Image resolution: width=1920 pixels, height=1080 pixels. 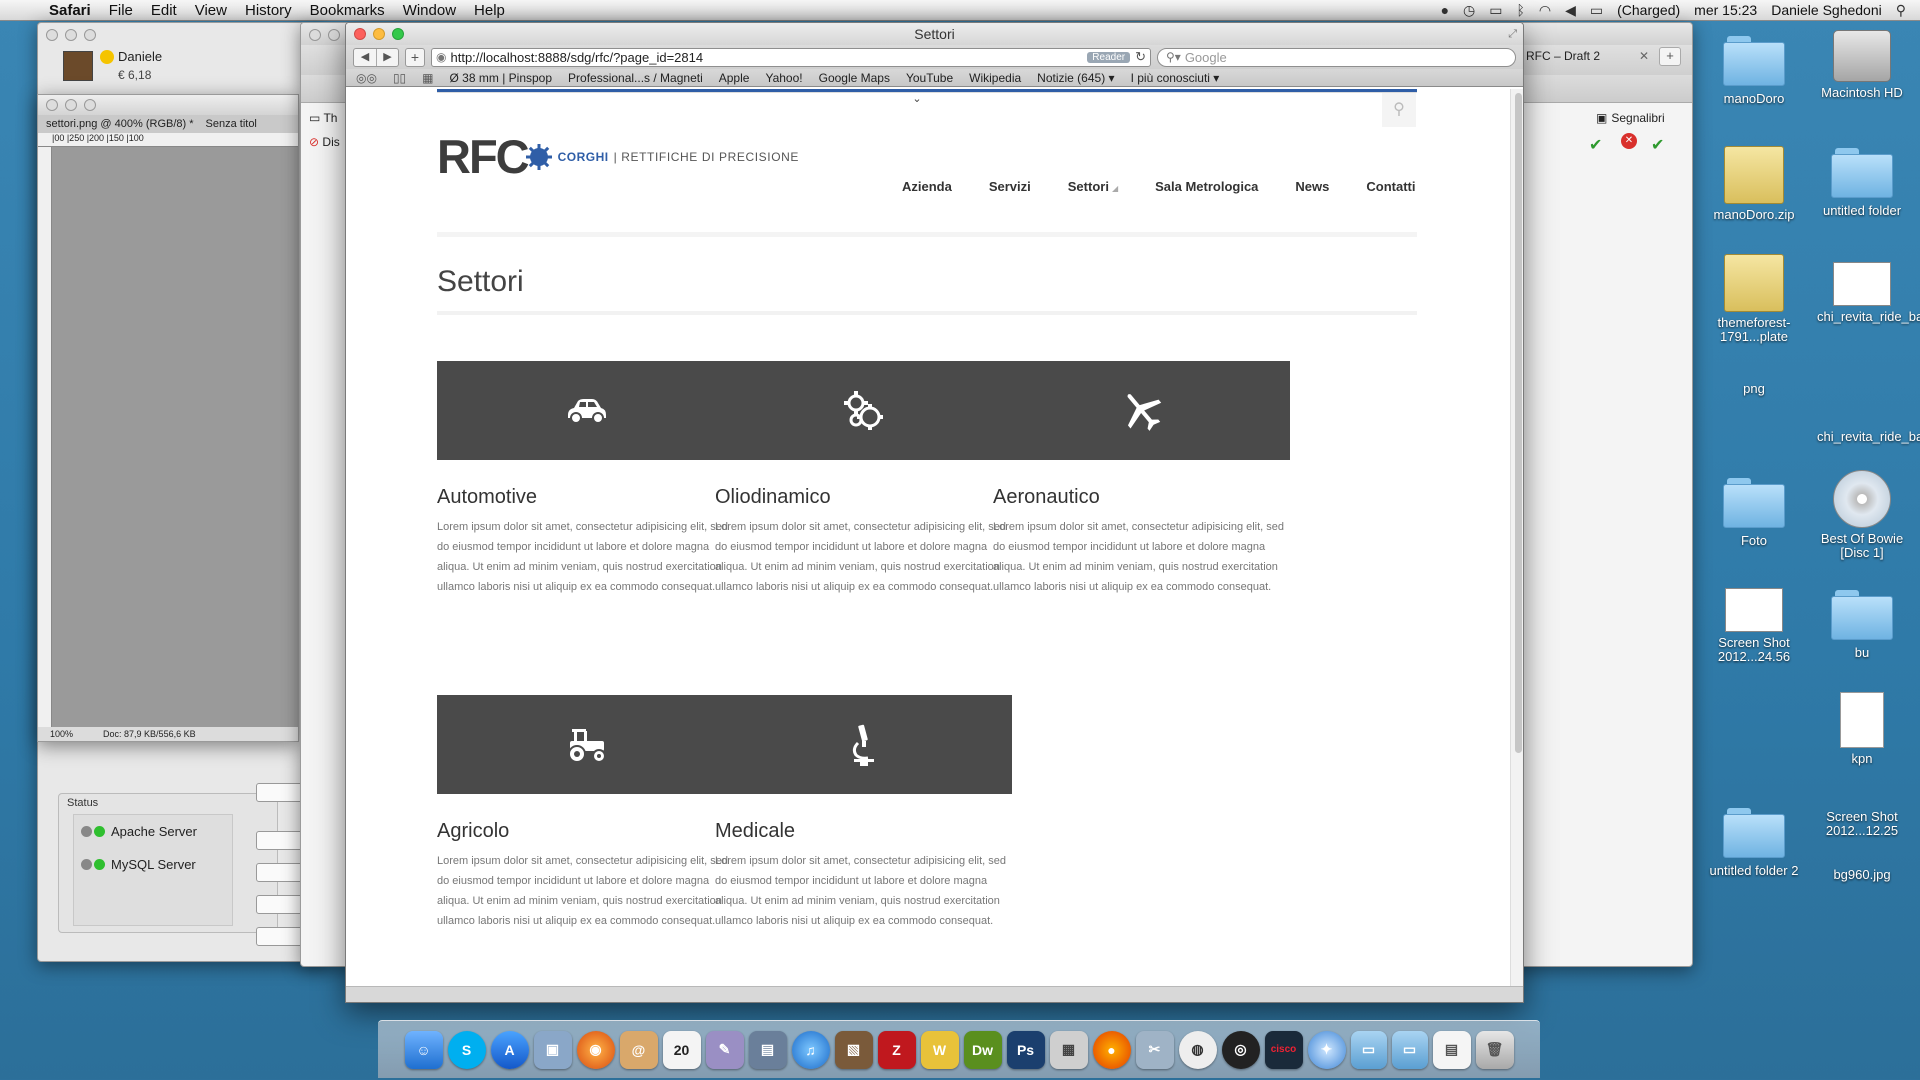 What do you see at coordinates (595, 1049) in the screenshot?
I see `firefox-icon: ◉` at bounding box center [595, 1049].